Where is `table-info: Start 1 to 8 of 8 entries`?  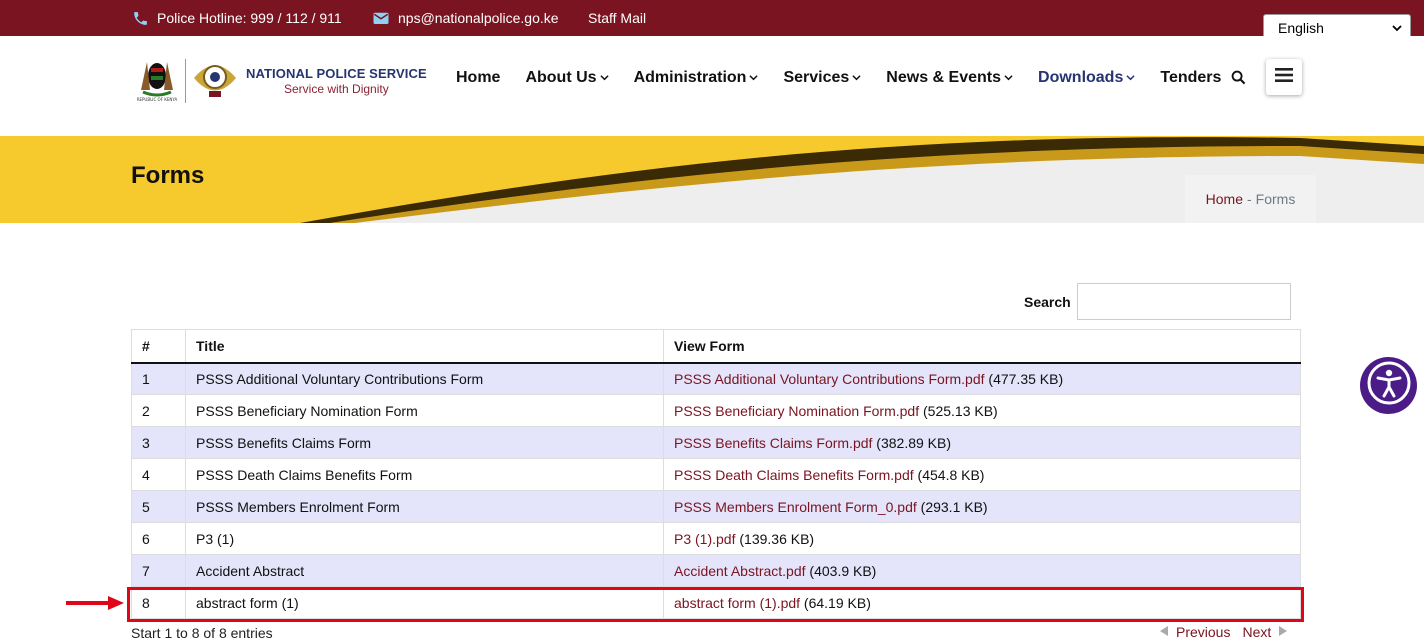
table-info: Start 1 to 8 of 8 entries is located at coordinates (202, 633).